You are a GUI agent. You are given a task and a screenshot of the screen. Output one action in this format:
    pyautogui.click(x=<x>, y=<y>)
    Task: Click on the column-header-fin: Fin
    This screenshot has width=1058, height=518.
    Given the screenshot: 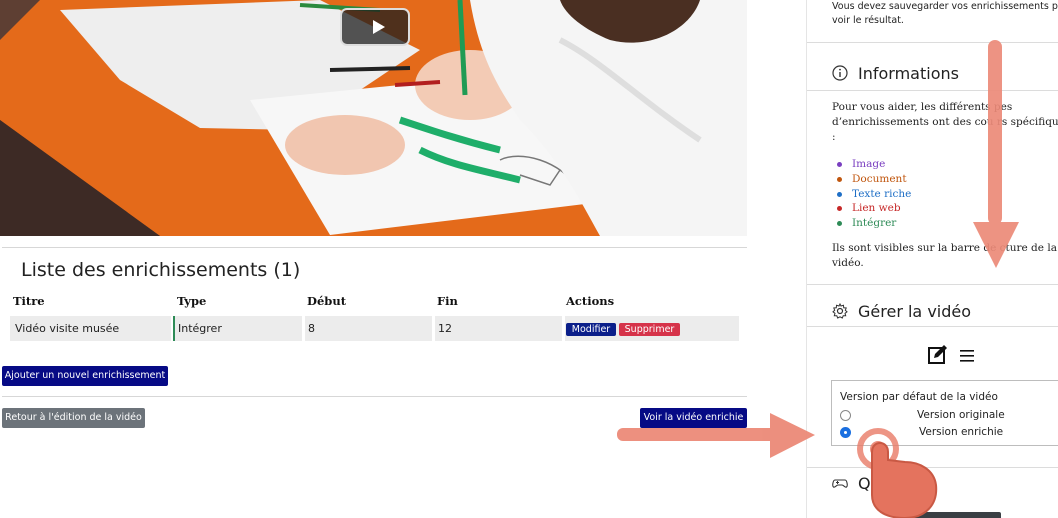 What is the action you would take?
    pyautogui.click(x=447, y=301)
    